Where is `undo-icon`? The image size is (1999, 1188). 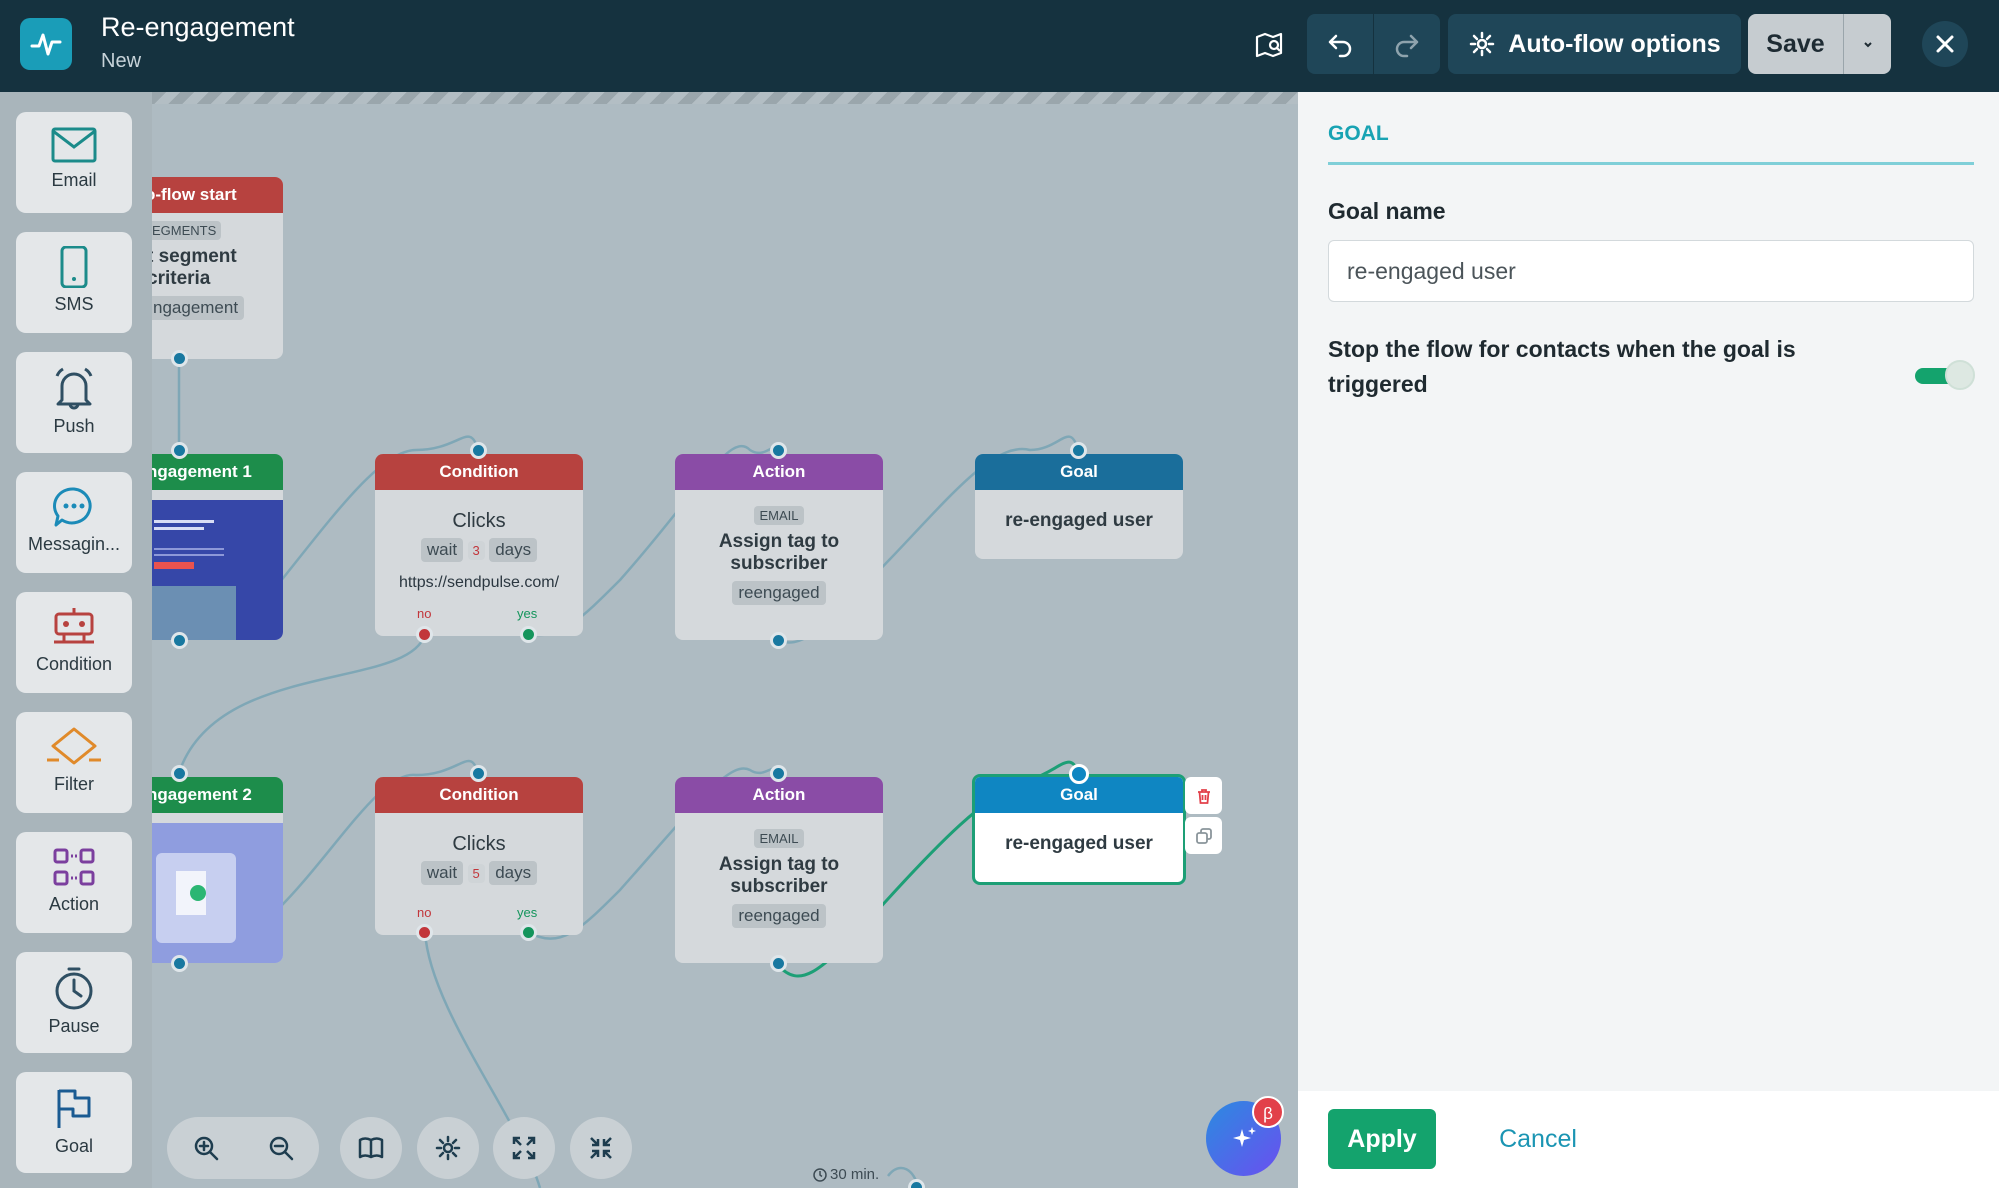
undo-icon is located at coordinates (1340, 46).